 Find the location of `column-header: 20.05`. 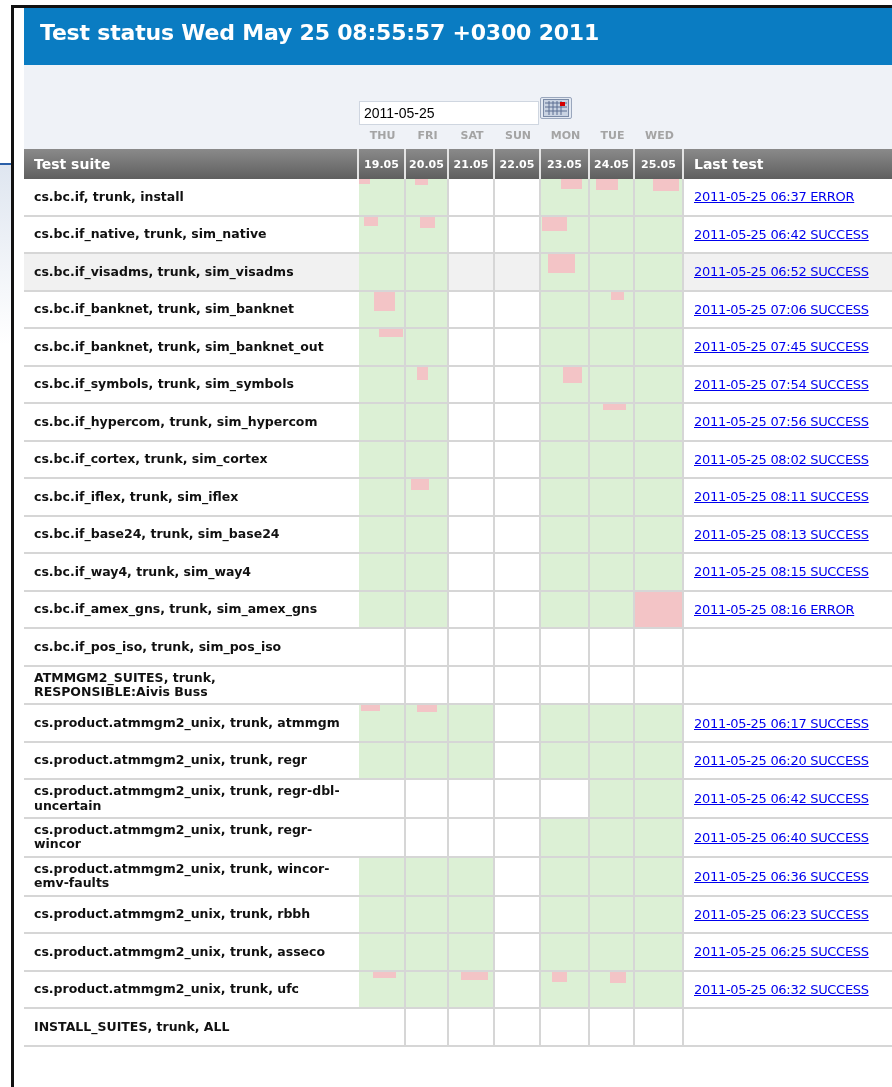

column-header: 20.05 is located at coordinates (427, 164).